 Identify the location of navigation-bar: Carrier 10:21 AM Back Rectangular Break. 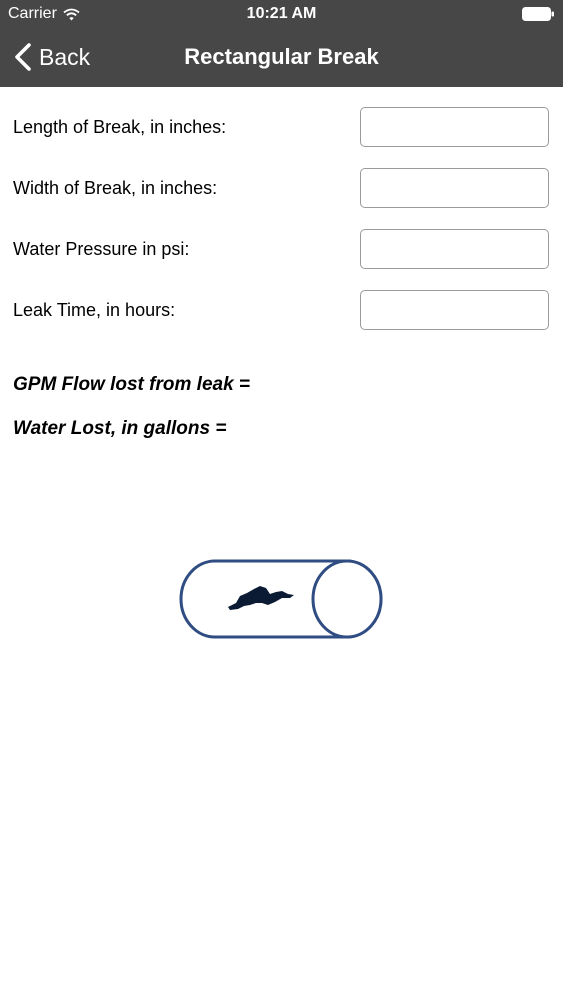
(281, 43).